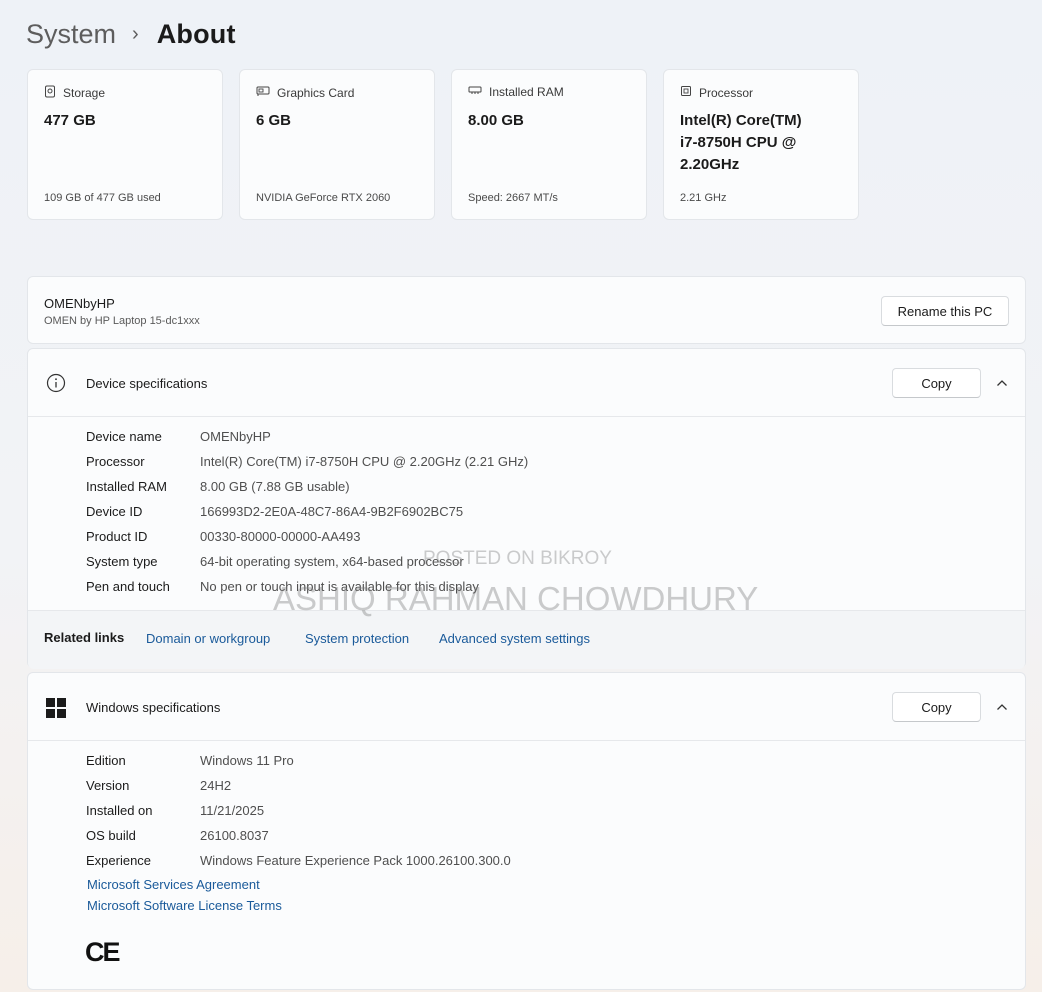 The image size is (1042, 992). What do you see at coordinates (514, 638) in the screenshot?
I see `advanced-system-settings-link: Advanced system settings` at bounding box center [514, 638].